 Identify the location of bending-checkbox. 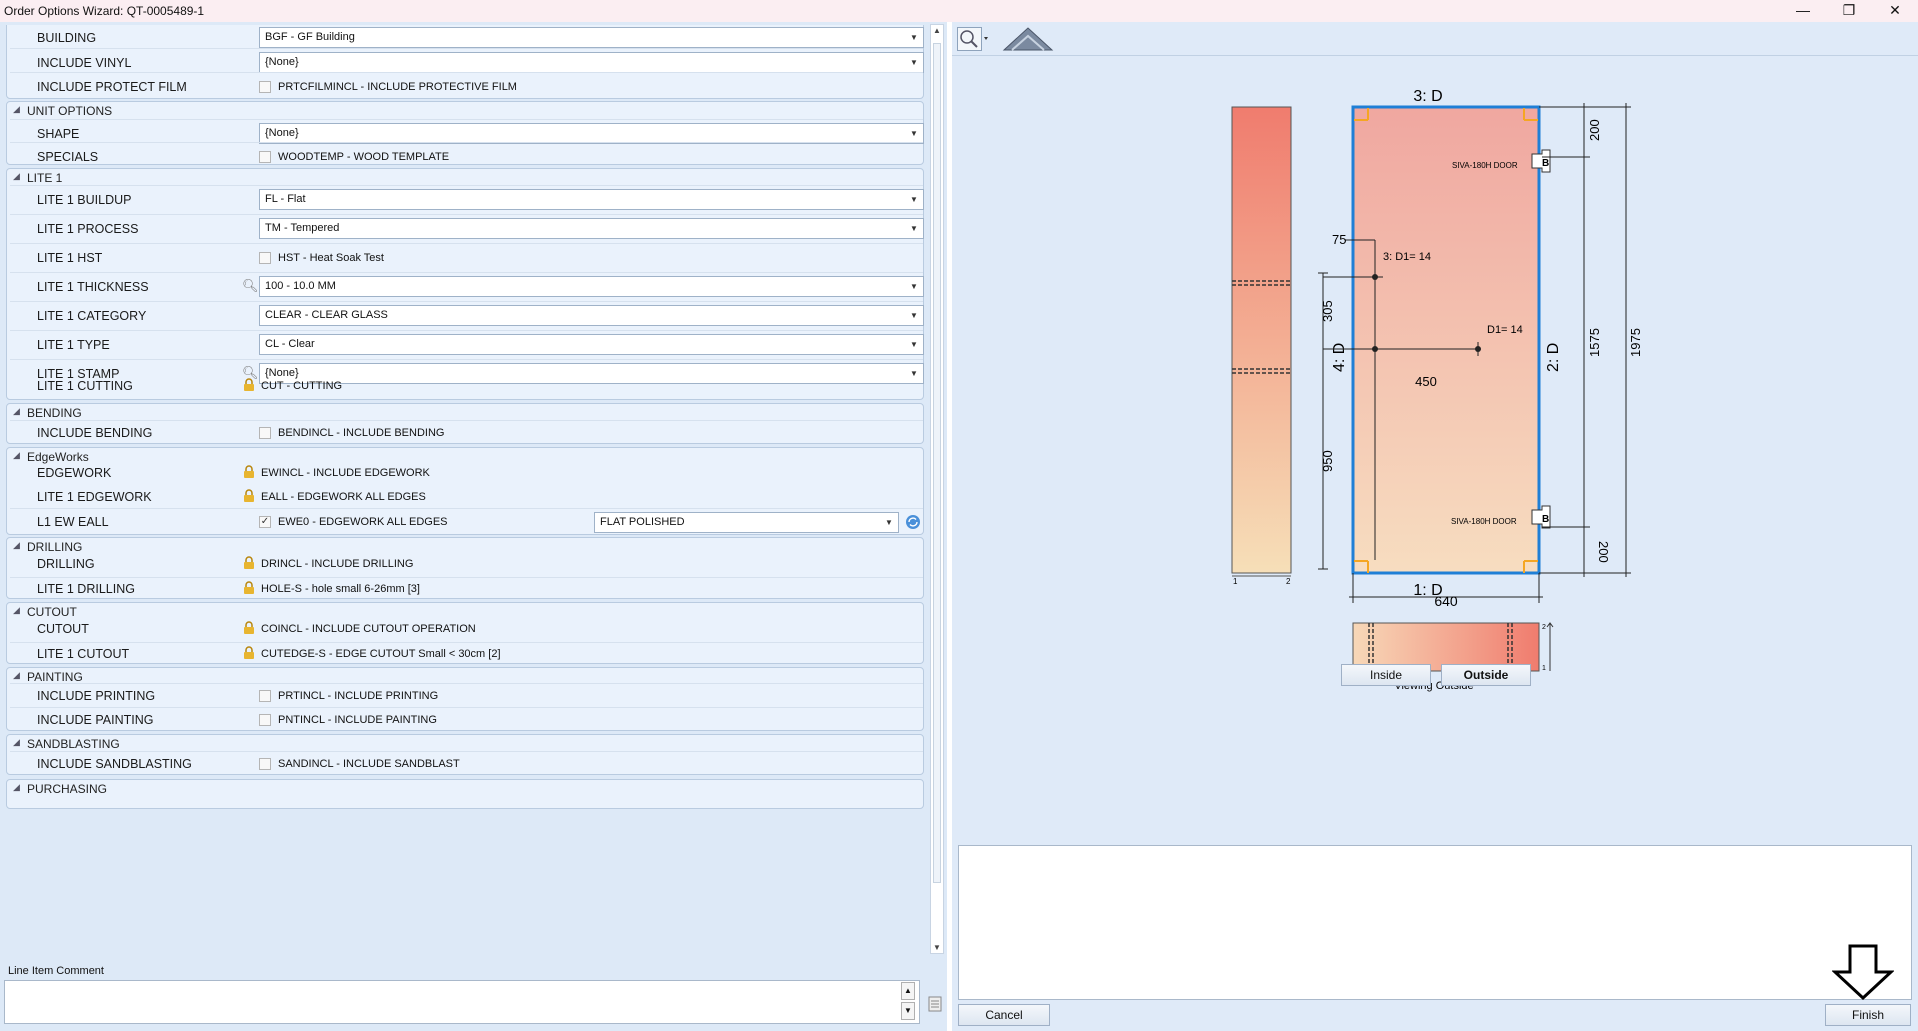
(265, 433).